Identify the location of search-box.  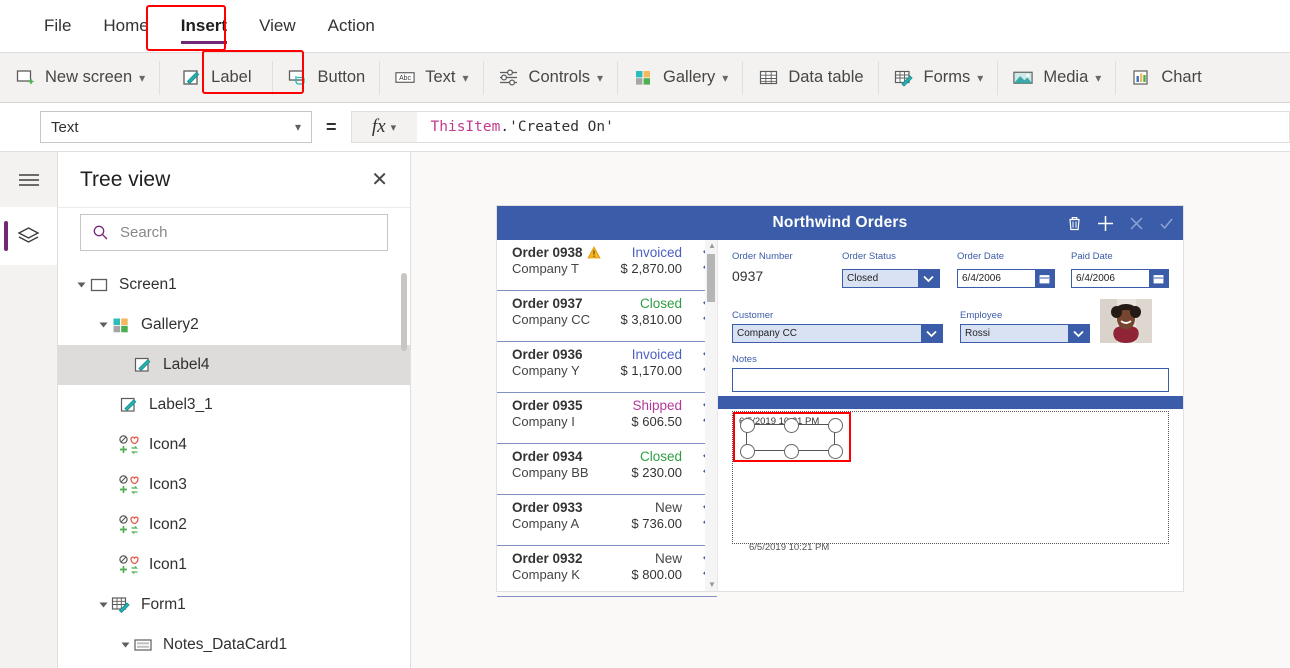
(234, 232).